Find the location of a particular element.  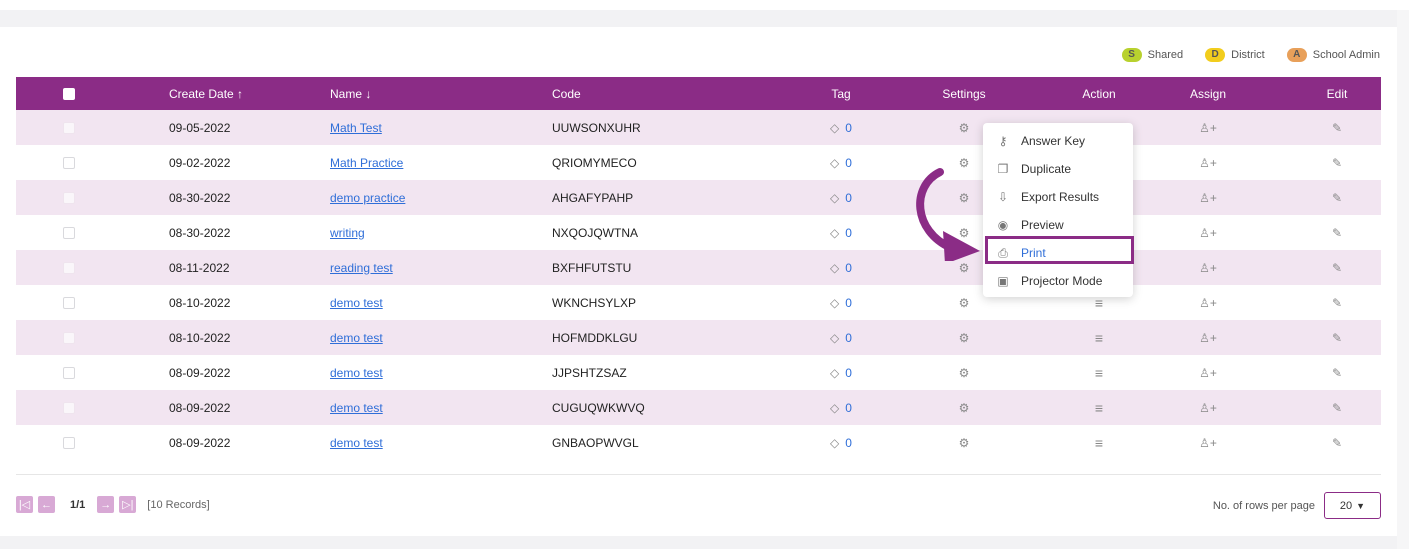

row-edit: ✎ is located at coordinates (1337, 232).